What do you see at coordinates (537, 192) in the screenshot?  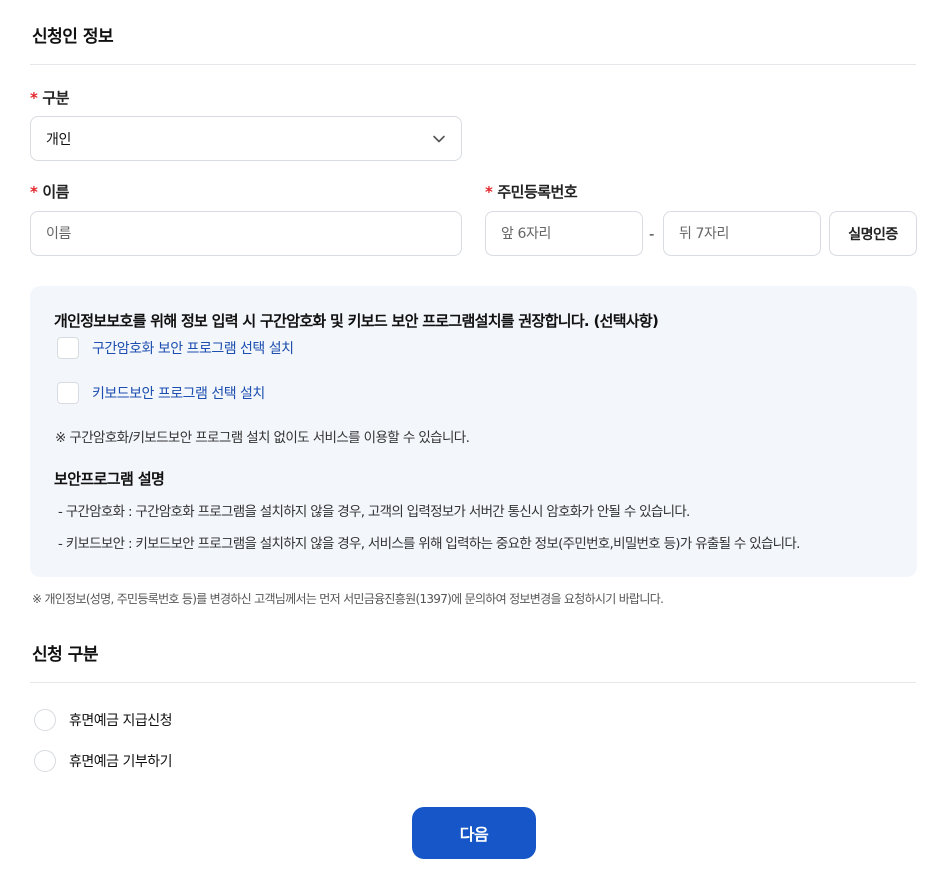 I see `rrn-label-text: 주민등록번호` at bounding box center [537, 192].